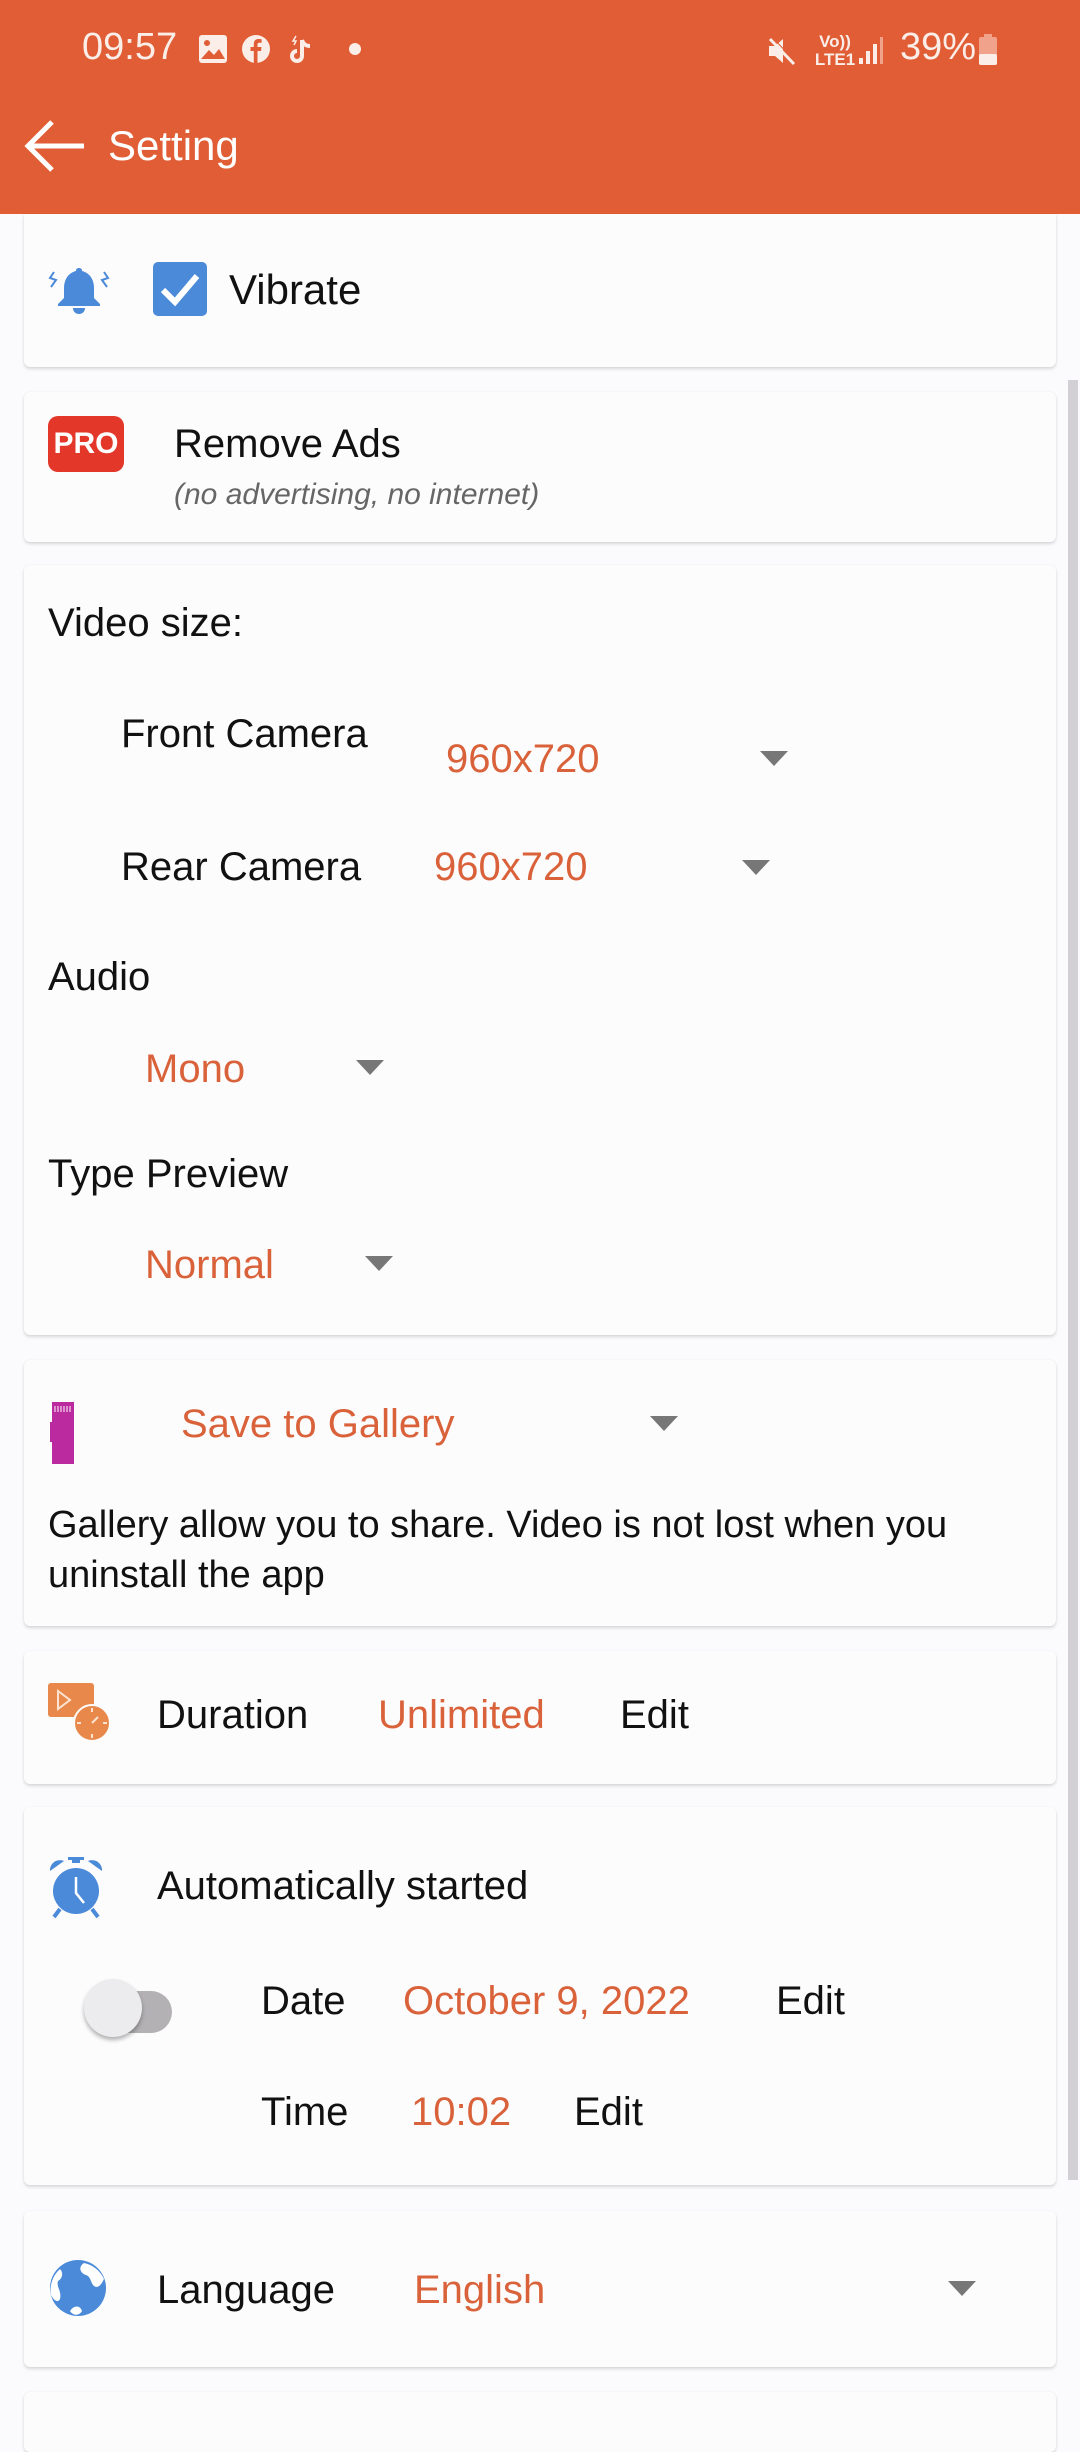 This screenshot has height=2452, width=1080. I want to click on app-bar: 09:57 Vo)) LTE1 39% Setting, so click(540, 107).